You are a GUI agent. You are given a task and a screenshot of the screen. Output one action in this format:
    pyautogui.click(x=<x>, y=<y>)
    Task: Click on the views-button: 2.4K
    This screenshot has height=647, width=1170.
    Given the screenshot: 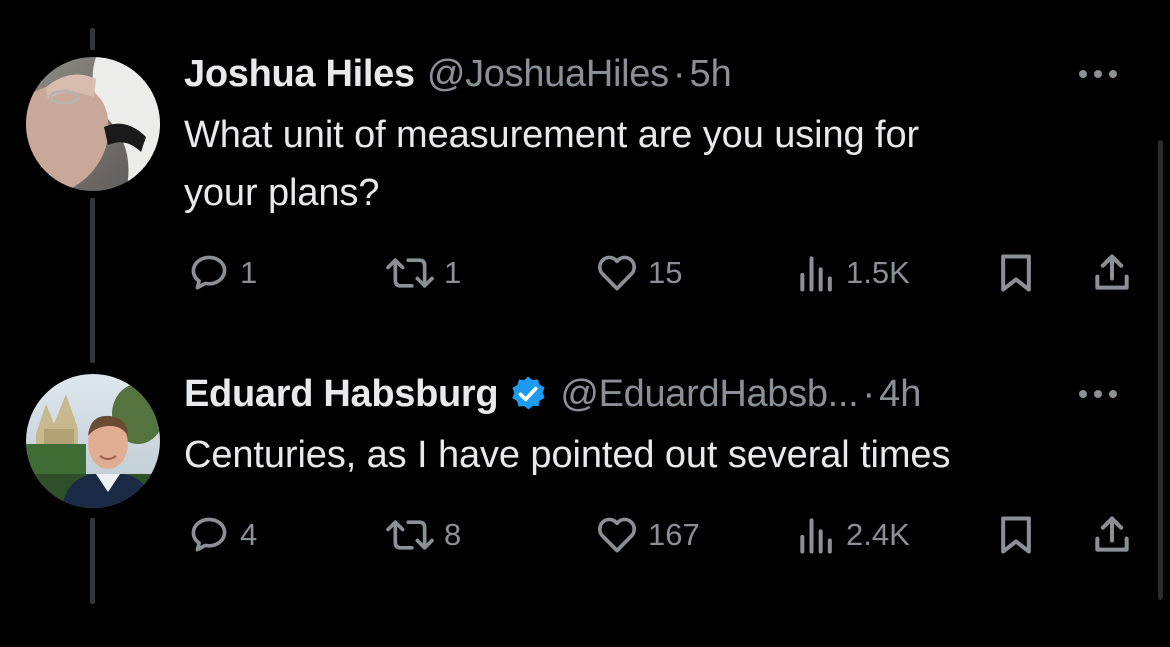 What is the action you would take?
    pyautogui.click(x=853, y=535)
    